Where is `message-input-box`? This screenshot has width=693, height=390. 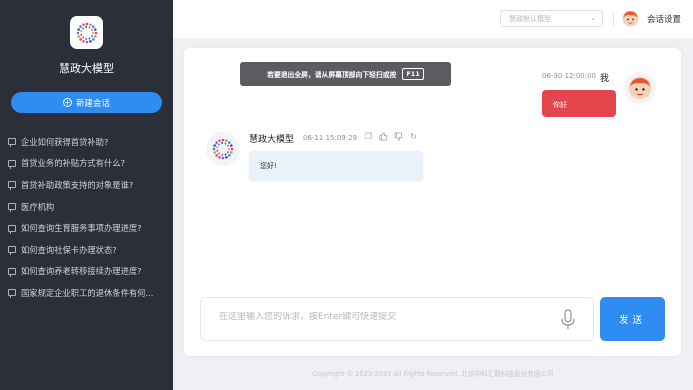 message-input-box is located at coordinates (397, 319).